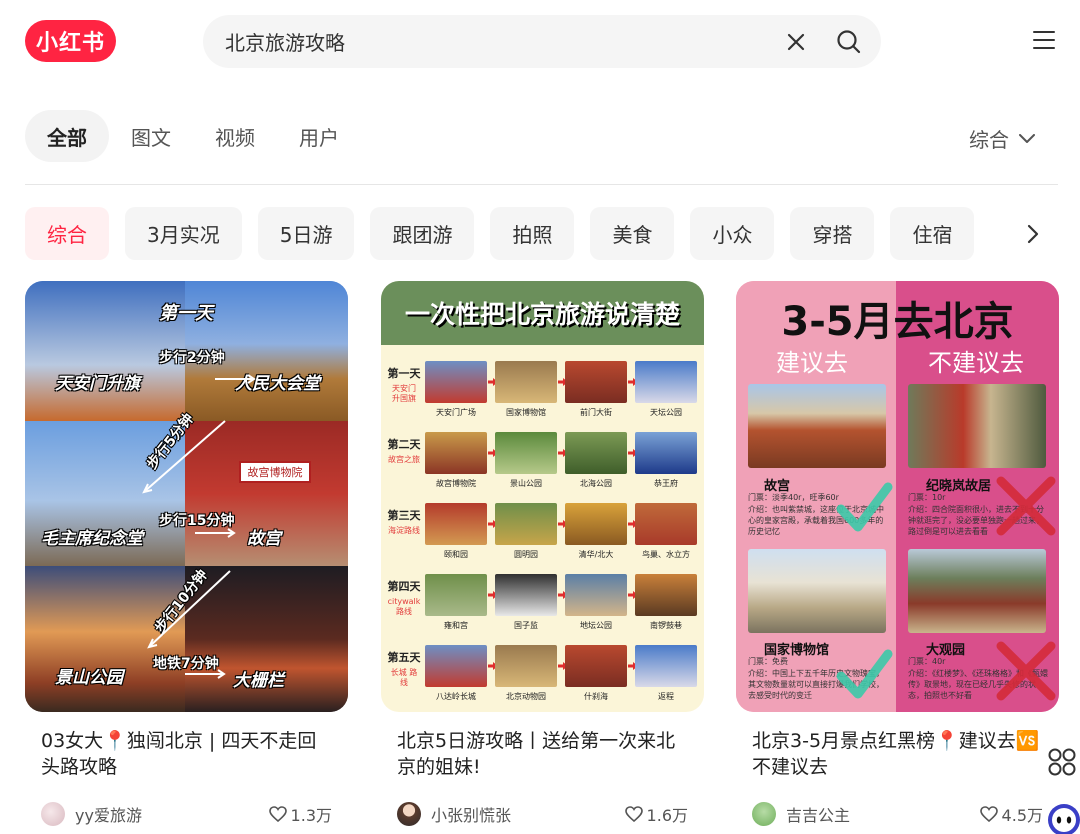 Image resolution: width=1080 pixels, height=834 pixels. Describe the element at coordinates (541, 184) in the screenshot. I see `divider` at that location.